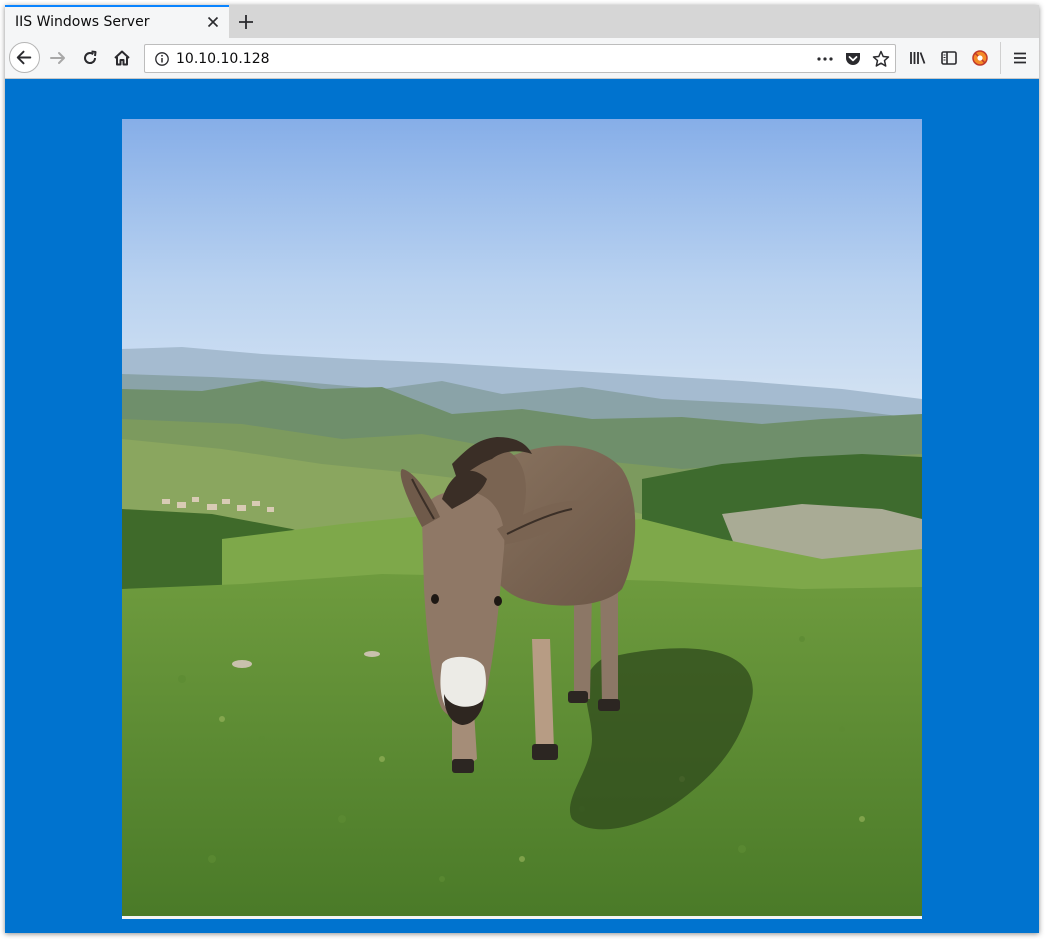 The width and height of the screenshot is (1048, 941). What do you see at coordinates (949, 58) in the screenshot?
I see `sidebar-icon` at bounding box center [949, 58].